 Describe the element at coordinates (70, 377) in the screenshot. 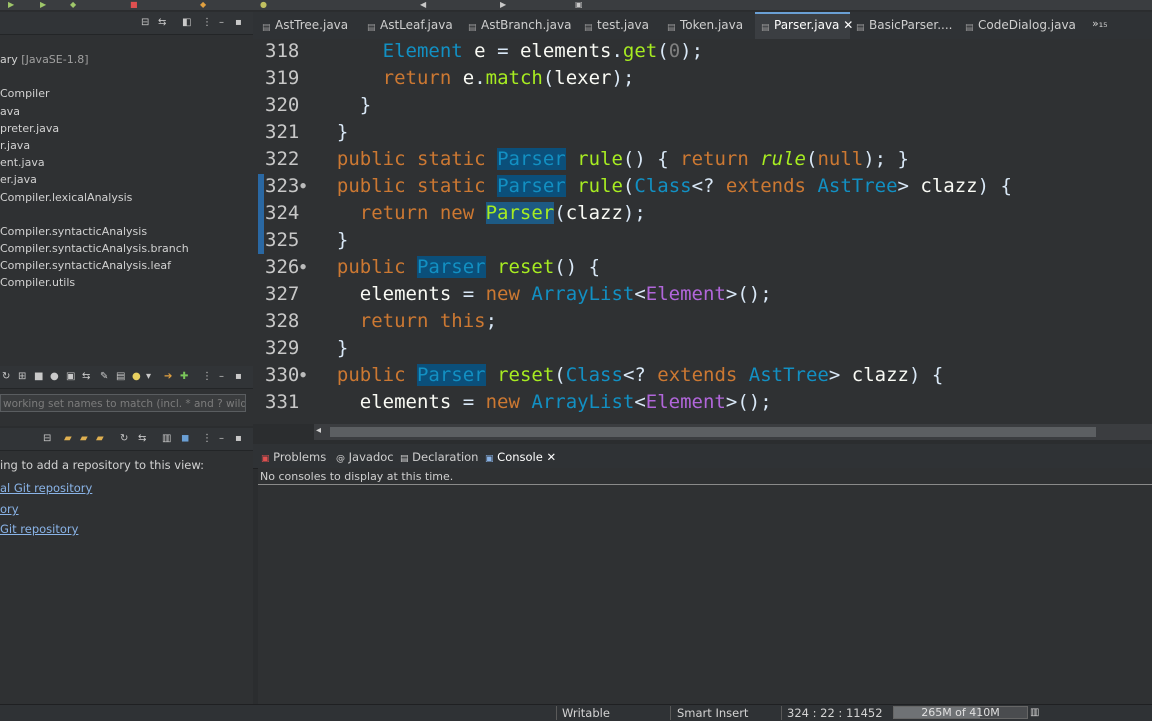

I see `window-icon: ▣` at that location.